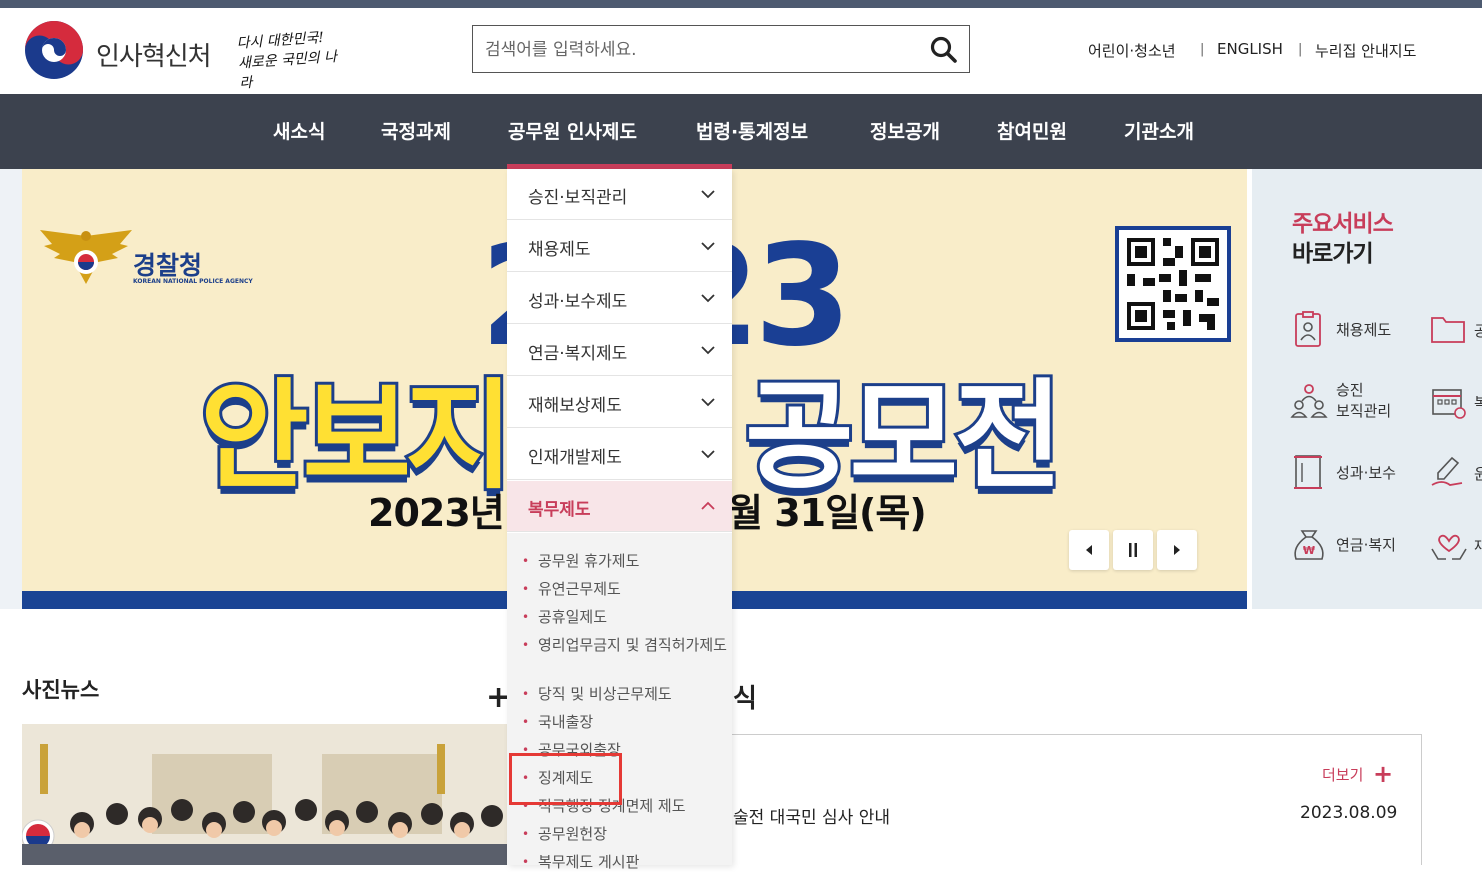  What do you see at coordinates (1365, 50) in the screenshot?
I see `util-link-sitemap: 누리집 안내지도` at bounding box center [1365, 50].